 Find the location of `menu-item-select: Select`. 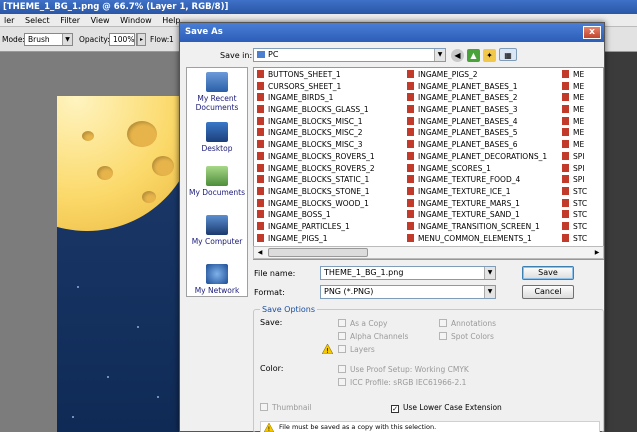

menu-item-select: Select is located at coordinates (37, 20).